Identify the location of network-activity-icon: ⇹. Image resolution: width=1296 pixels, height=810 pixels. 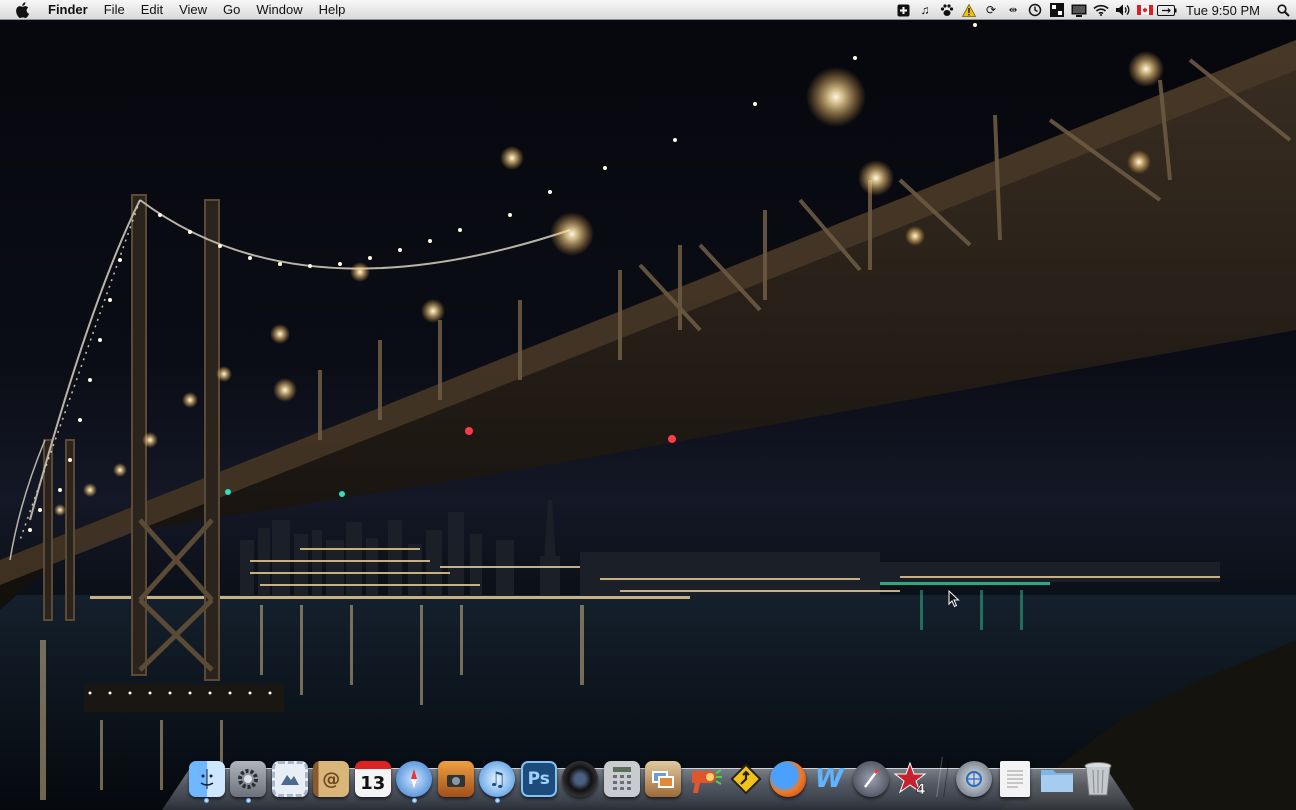
(1013, 10).